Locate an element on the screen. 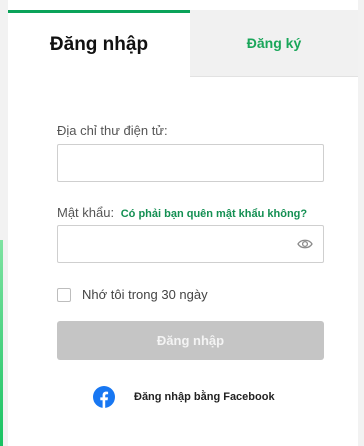 Image resolution: width=364 pixels, height=446 pixels. password-field is located at coordinates (190, 244).